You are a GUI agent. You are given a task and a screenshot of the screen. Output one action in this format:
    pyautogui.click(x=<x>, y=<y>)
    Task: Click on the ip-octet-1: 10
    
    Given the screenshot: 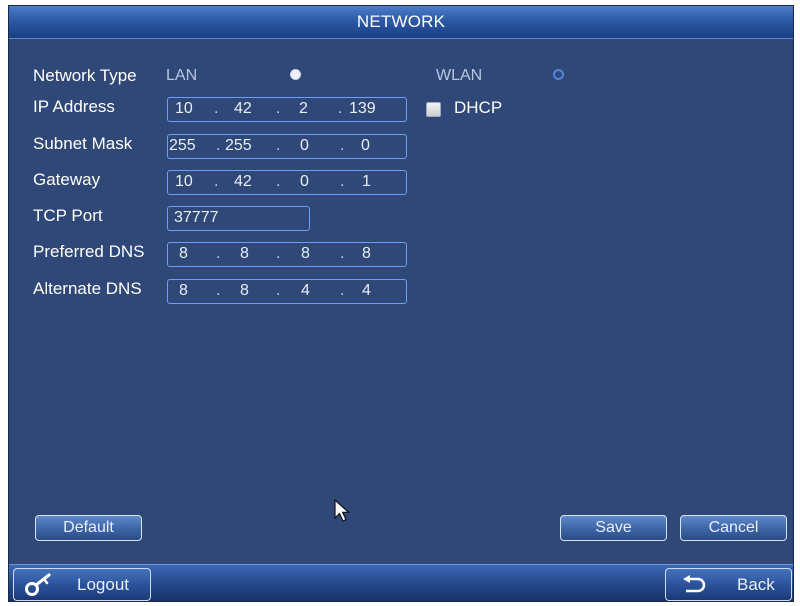 What is the action you would take?
    pyautogui.click(x=184, y=109)
    